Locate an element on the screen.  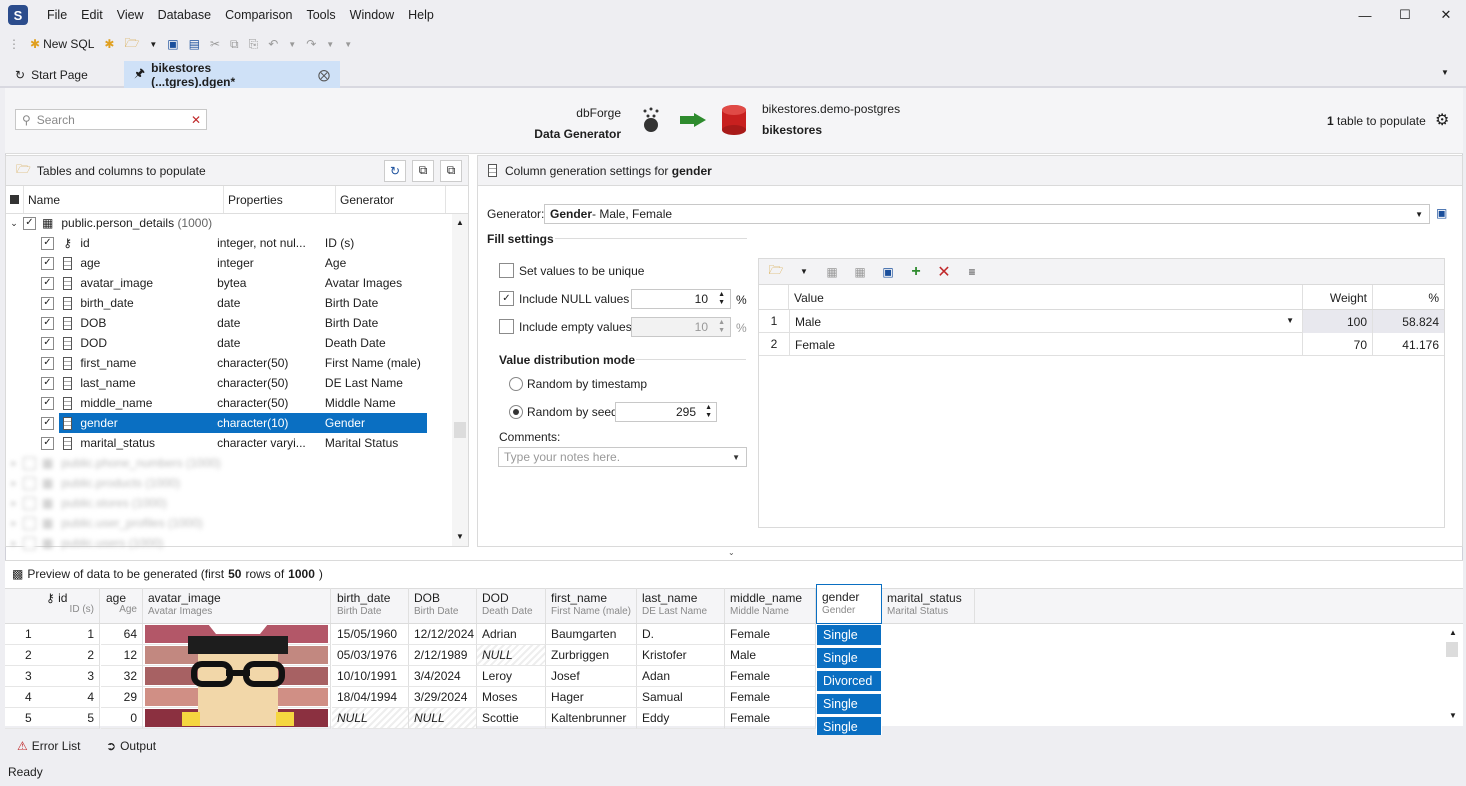
expand-all-button: ⧉ is located at coordinates (451, 170).